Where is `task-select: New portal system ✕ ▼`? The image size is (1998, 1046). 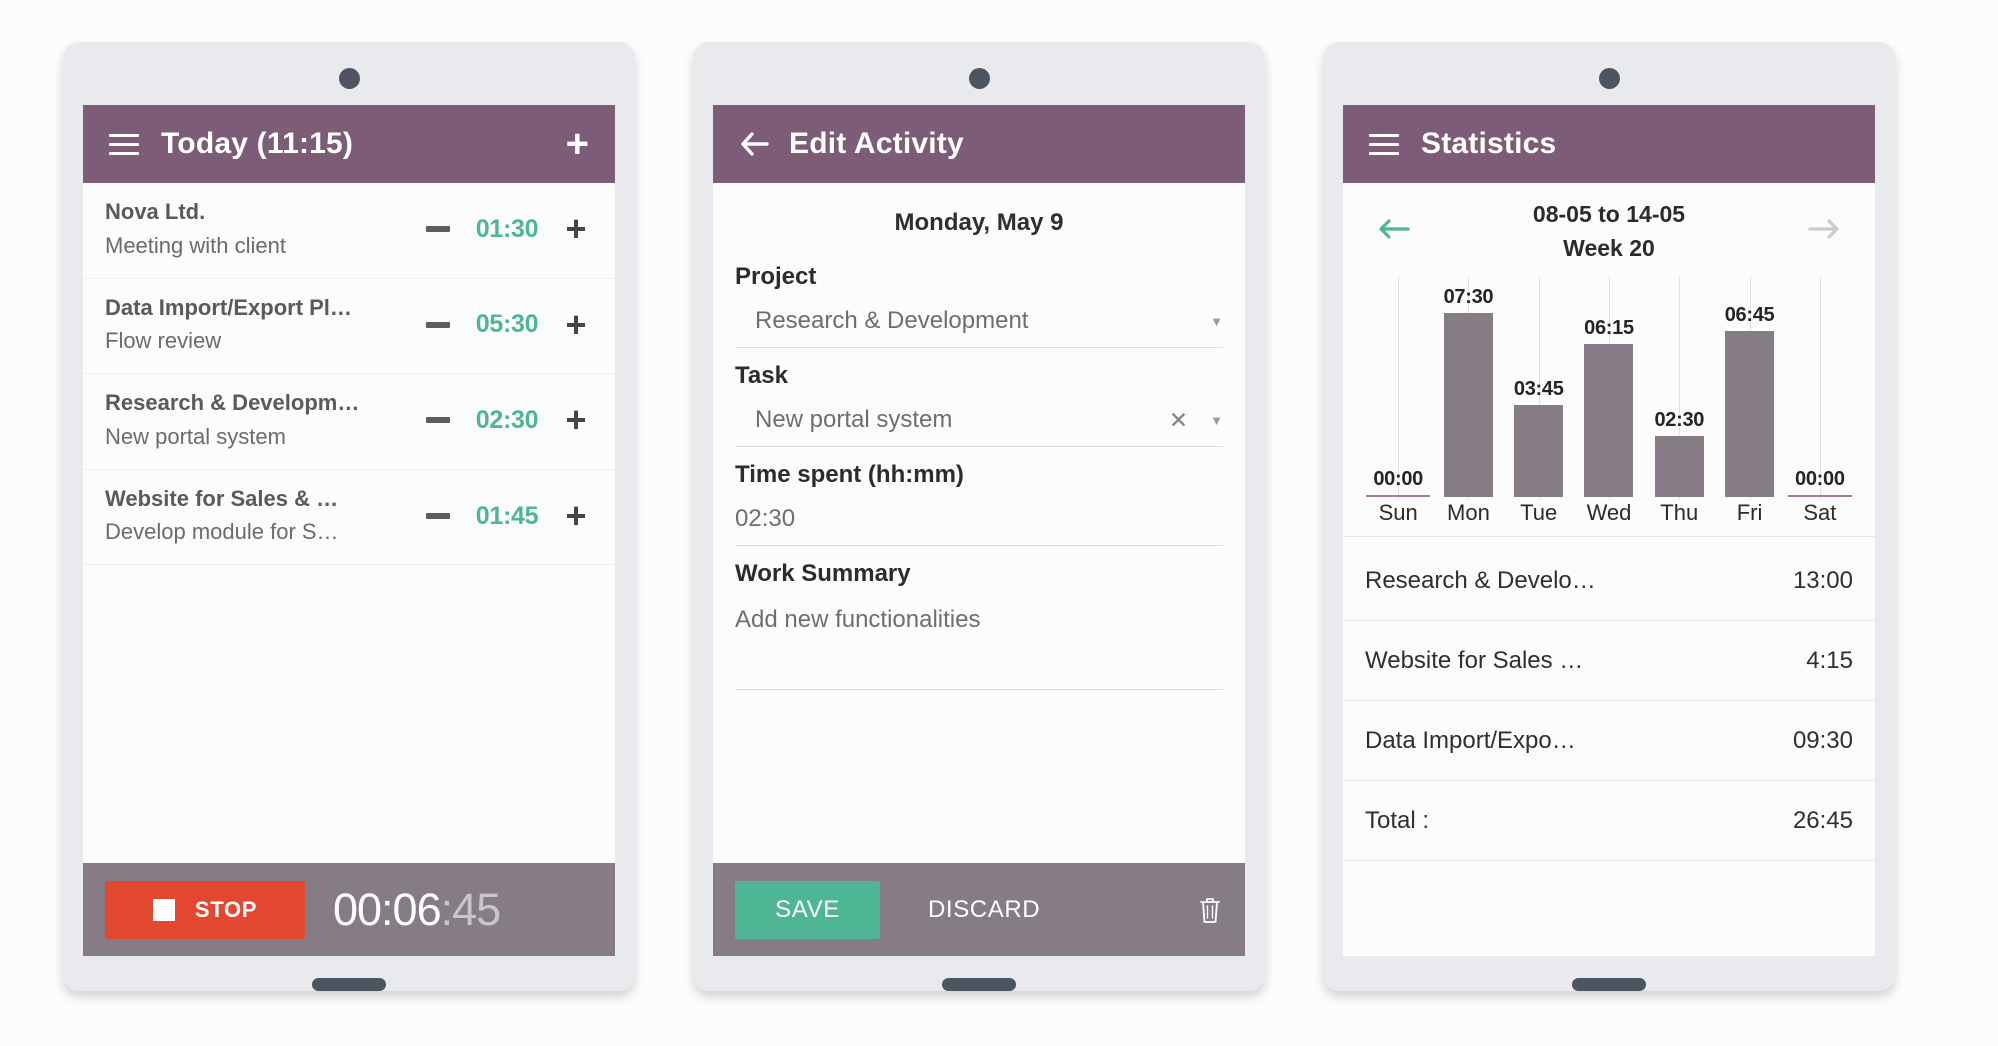
task-select: New portal system ✕ ▼ is located at coordinates (979, 421).